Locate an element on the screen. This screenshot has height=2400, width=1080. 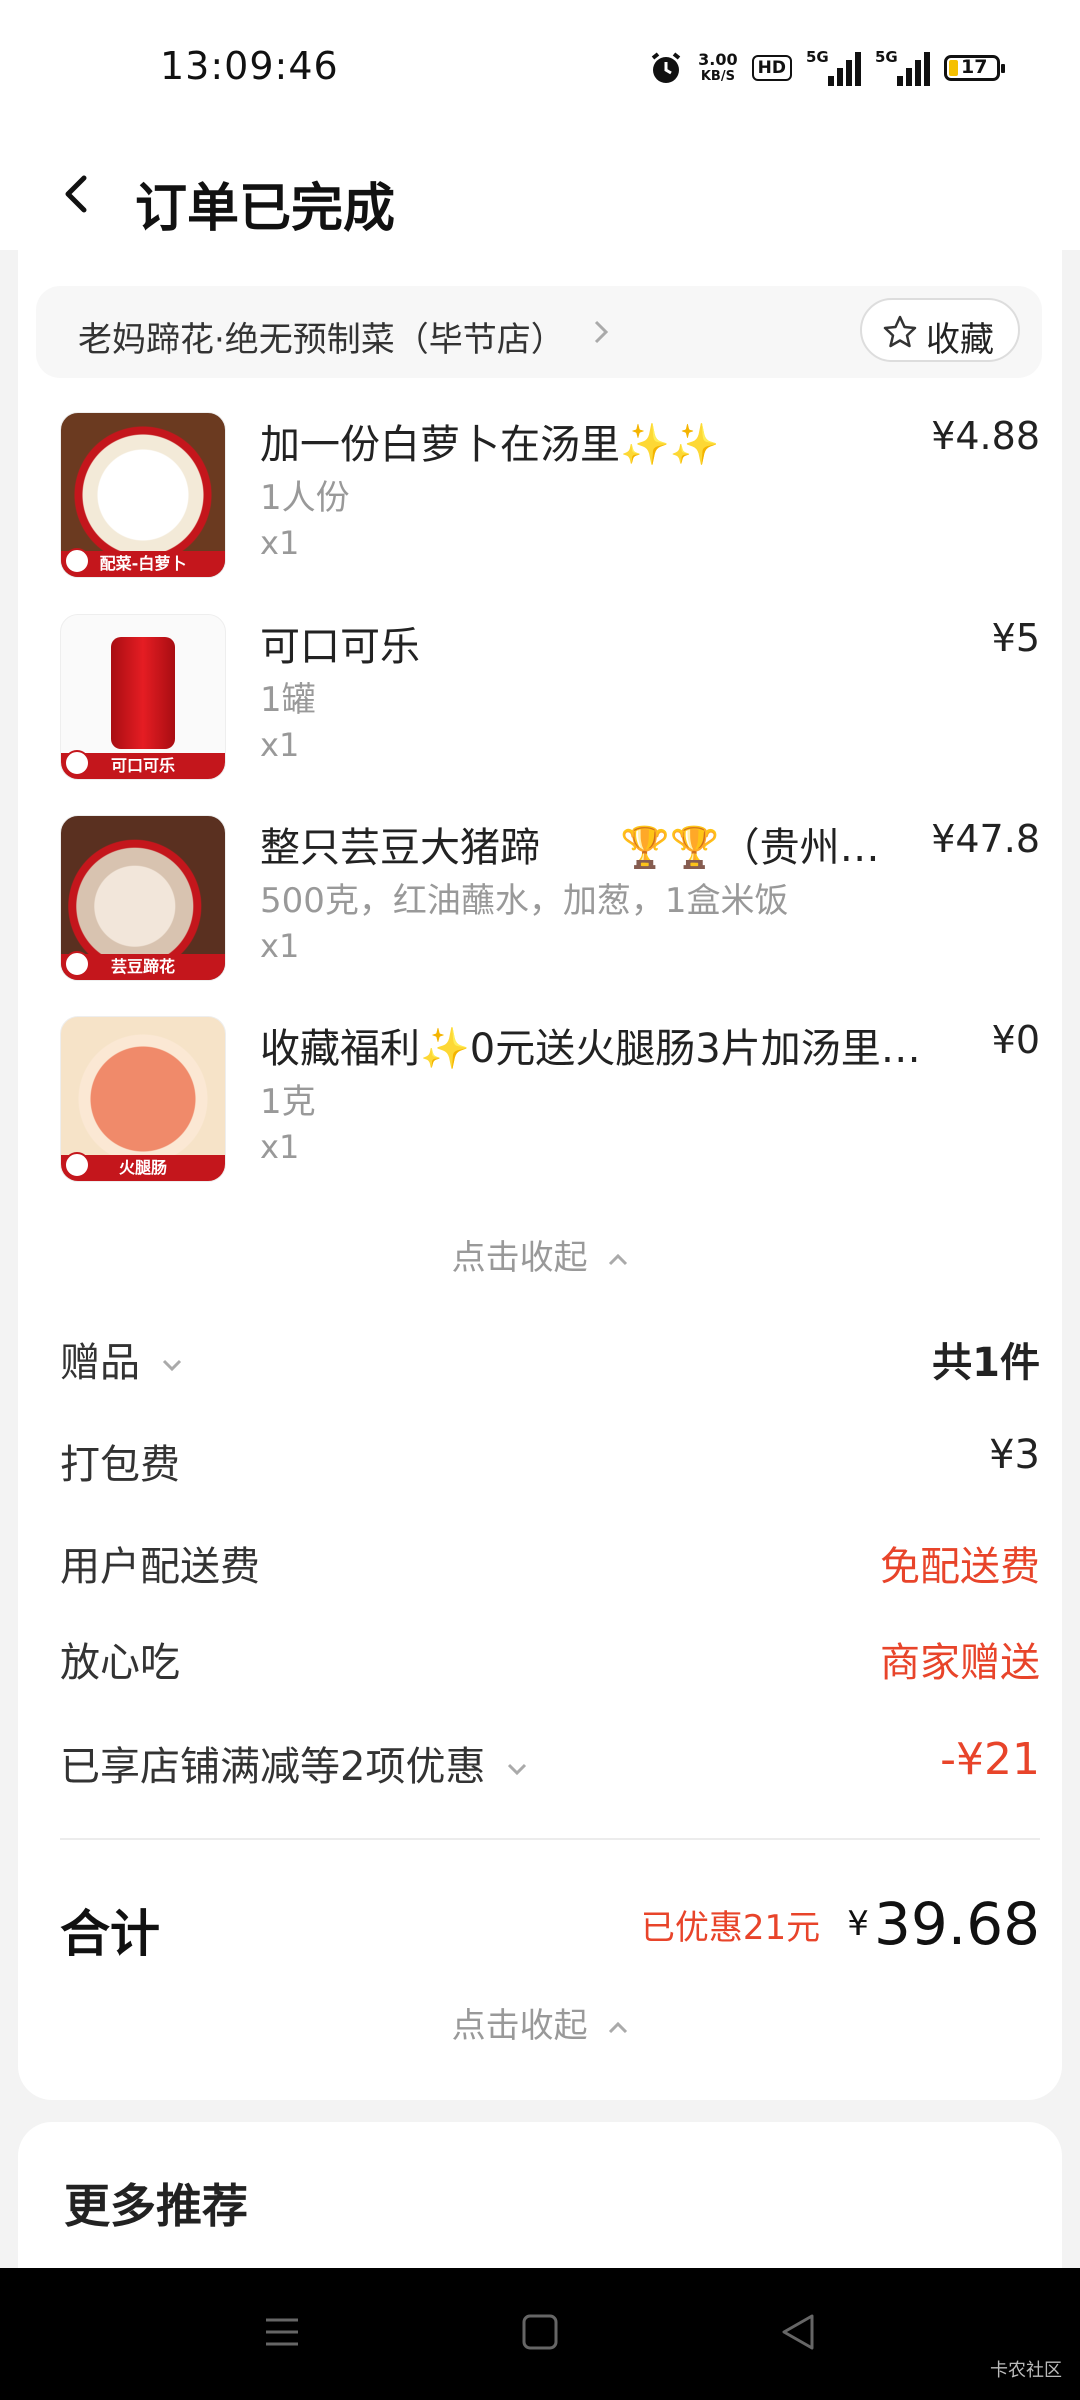
packing-fee-row: 打包费 ¥3 is located at coordinates (550, 1462).